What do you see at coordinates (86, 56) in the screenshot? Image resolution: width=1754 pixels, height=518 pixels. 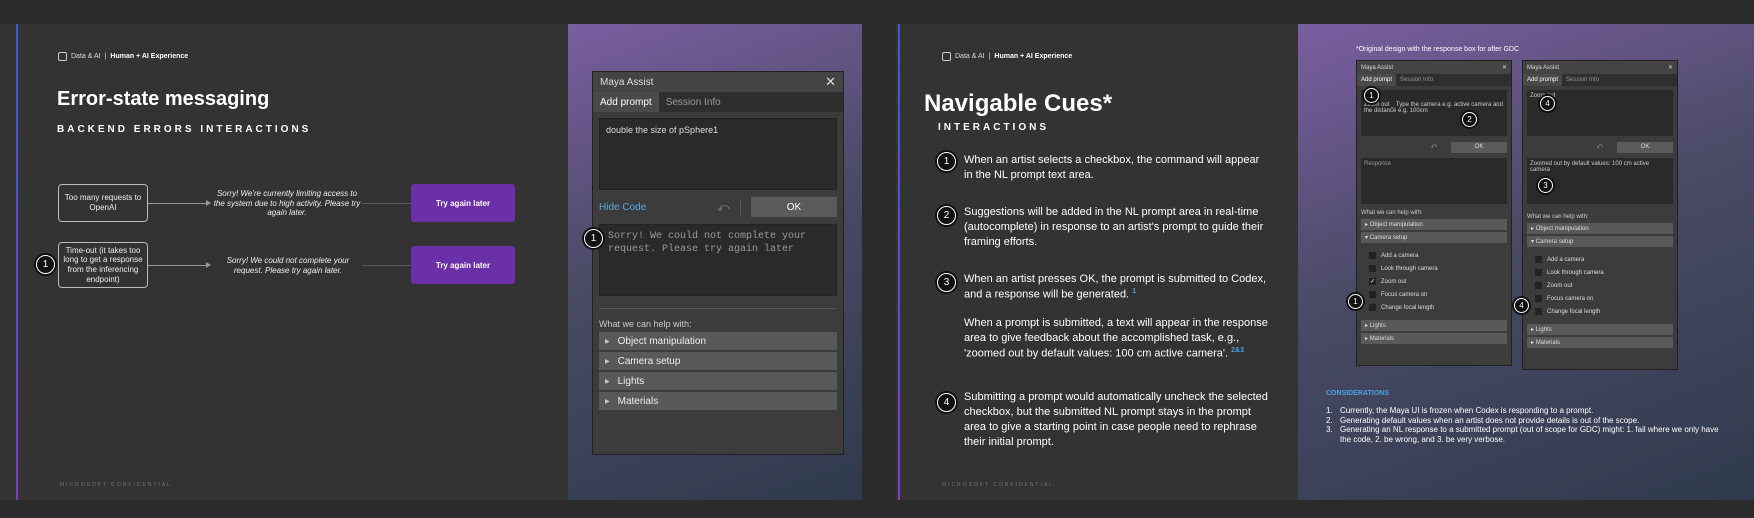 I see `brand-org: Data & AI` at bounding box center [86, 56].